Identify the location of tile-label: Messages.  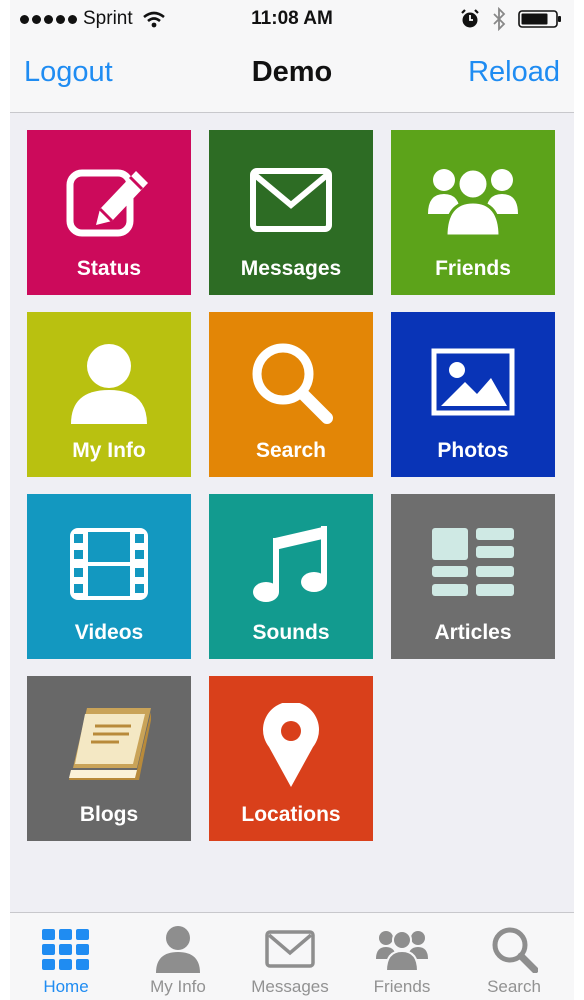
(291, 268).